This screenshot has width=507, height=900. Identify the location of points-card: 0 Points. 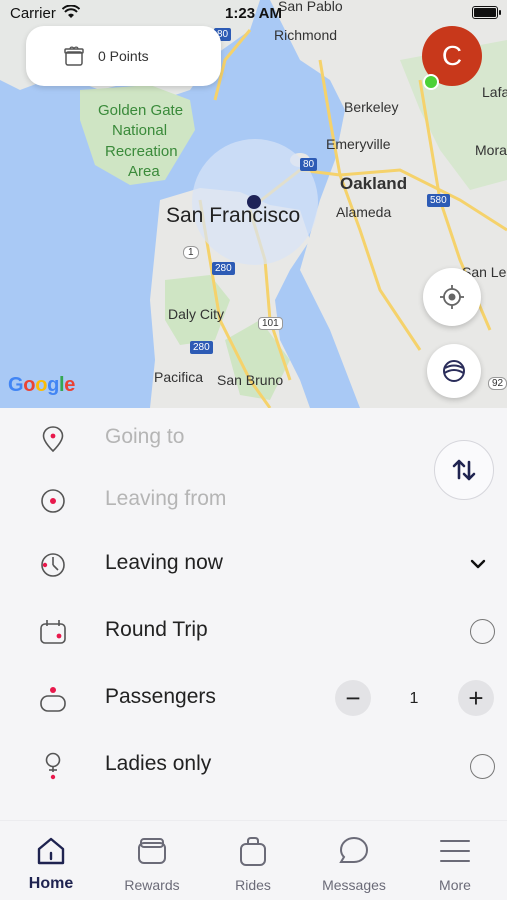
(123, 56).